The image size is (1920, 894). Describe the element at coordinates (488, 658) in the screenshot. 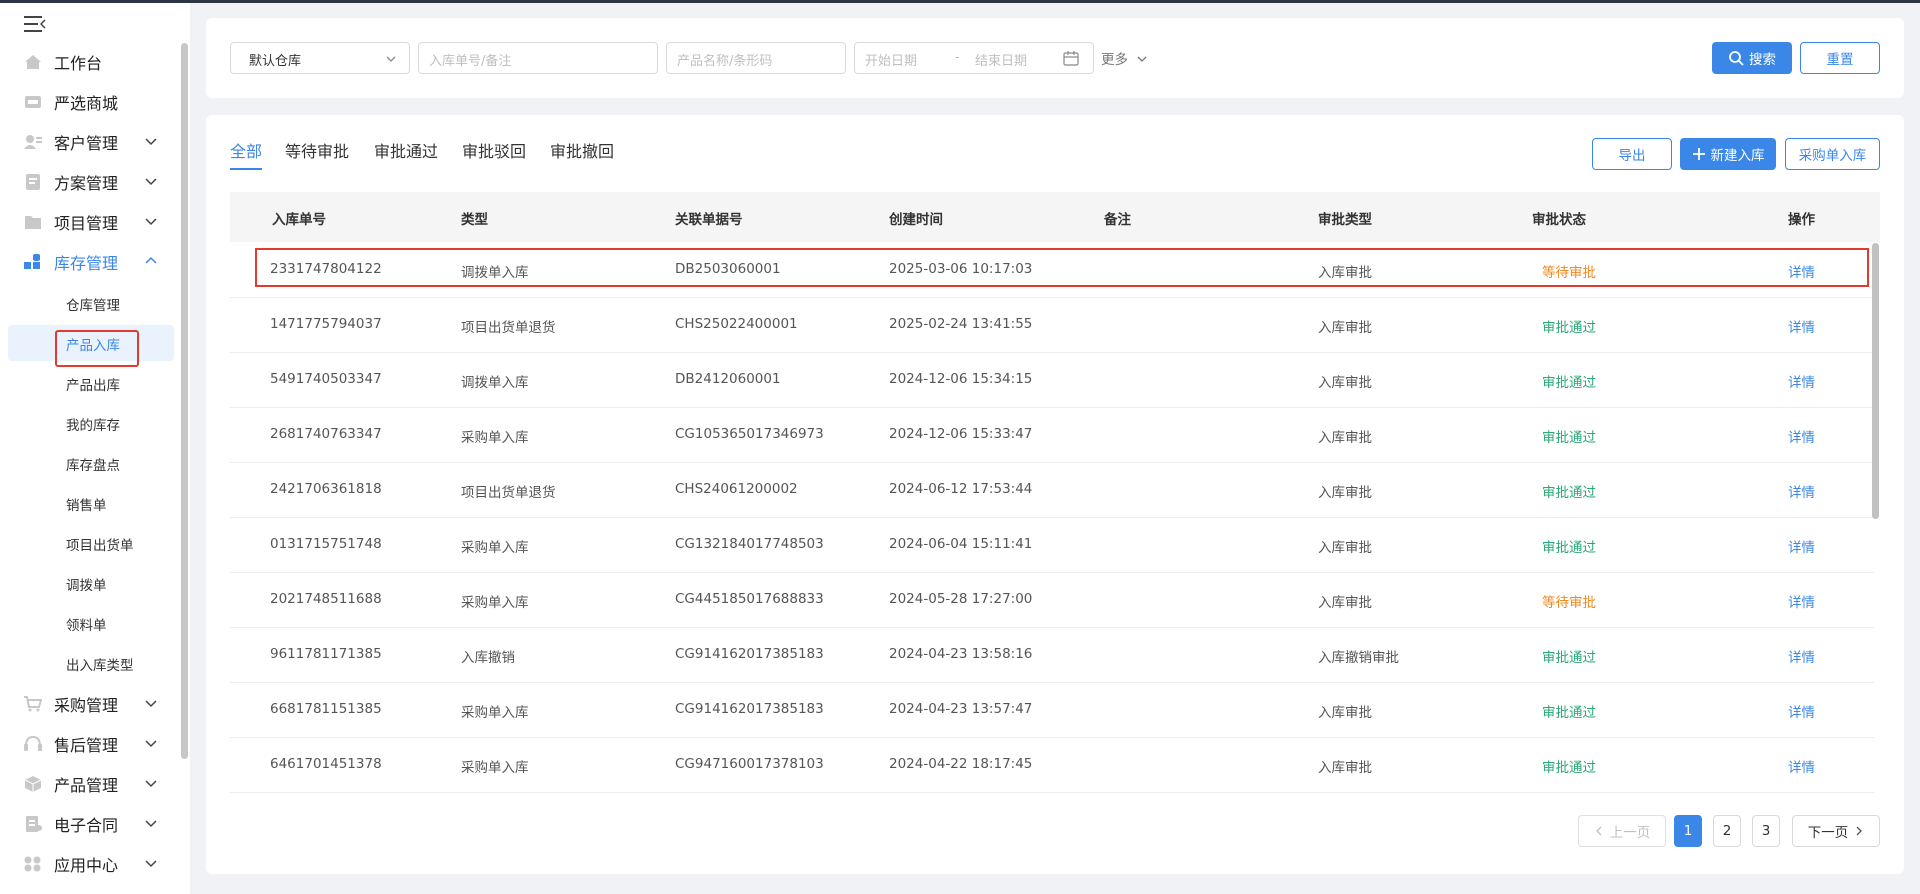

I see `cell-type: 入库撤销` at that location.